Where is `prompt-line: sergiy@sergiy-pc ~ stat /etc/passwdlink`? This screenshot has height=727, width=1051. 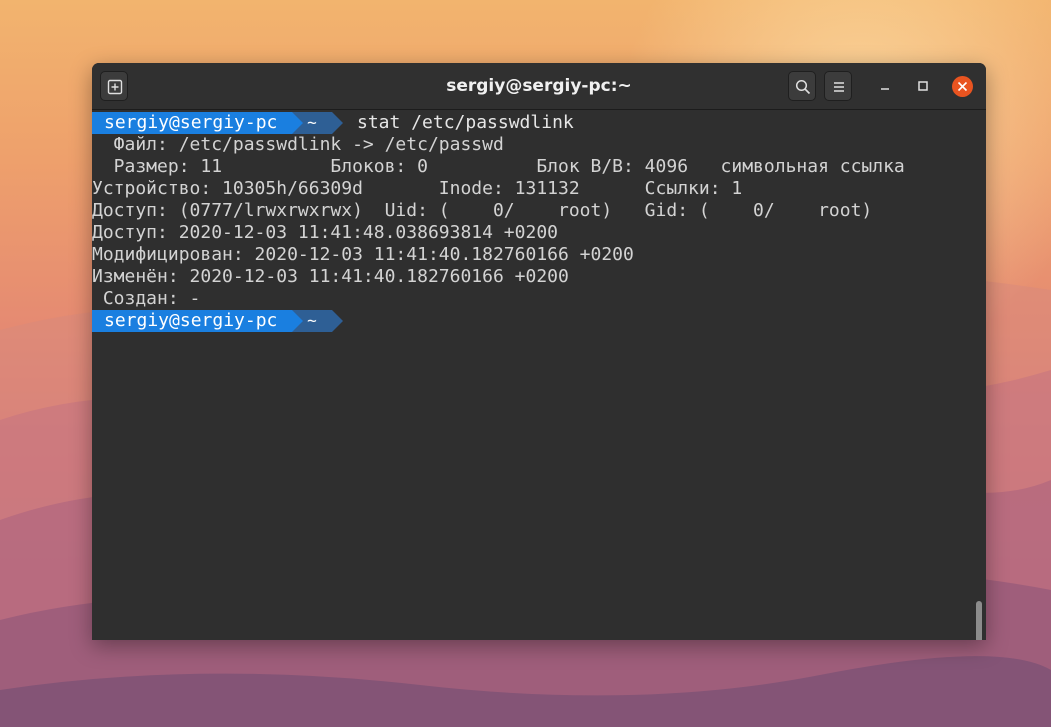 prompt-line: sergiy@sergiy-pc ~ stat /etc/passwdlink is located at coordinates (539, 123).